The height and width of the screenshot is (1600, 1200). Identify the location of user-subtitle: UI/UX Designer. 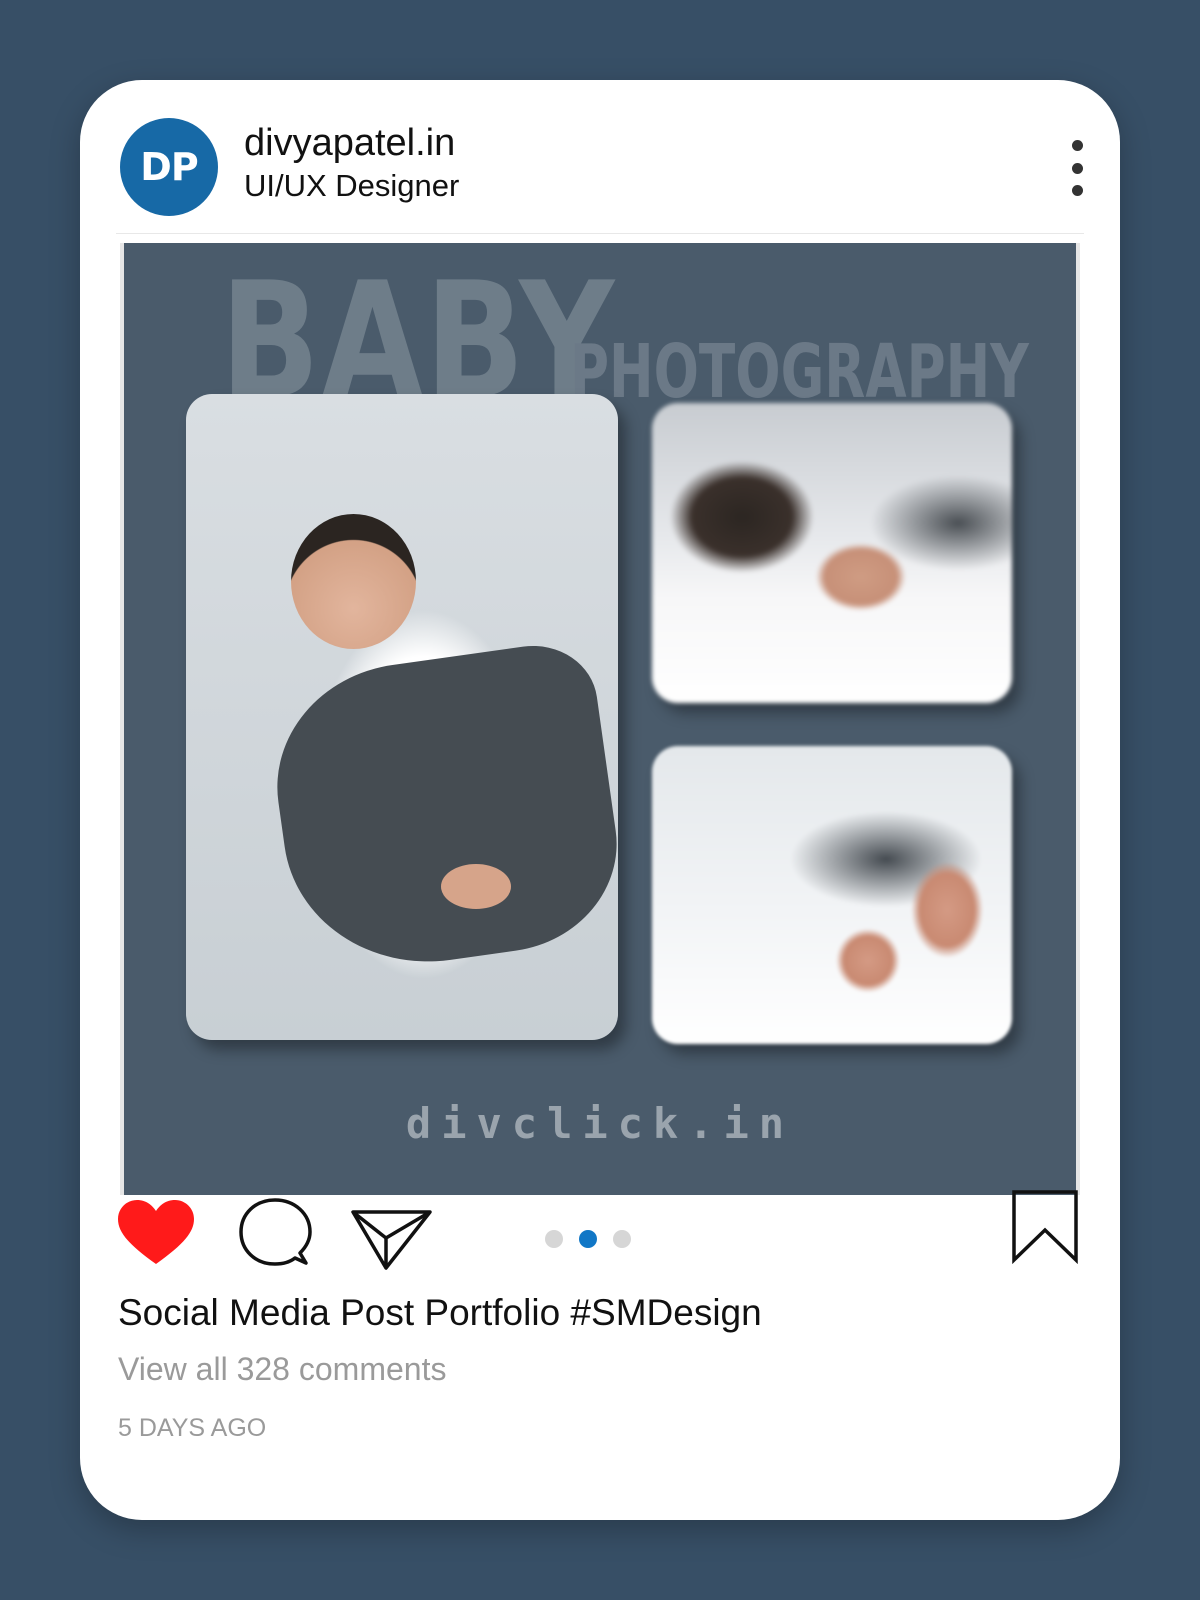
(352, 185).